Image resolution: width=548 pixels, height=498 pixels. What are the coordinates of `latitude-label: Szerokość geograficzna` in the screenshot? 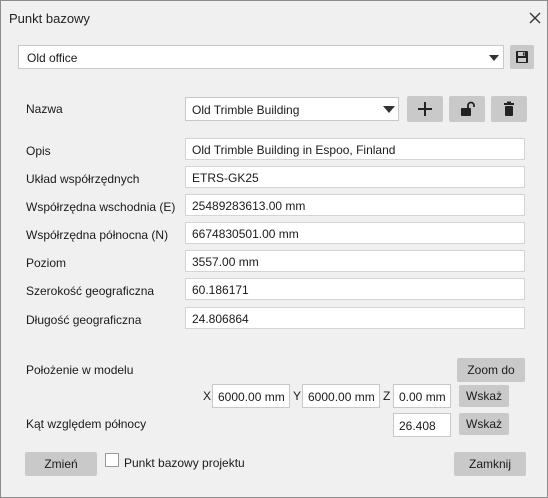 It's located at (90, 291).